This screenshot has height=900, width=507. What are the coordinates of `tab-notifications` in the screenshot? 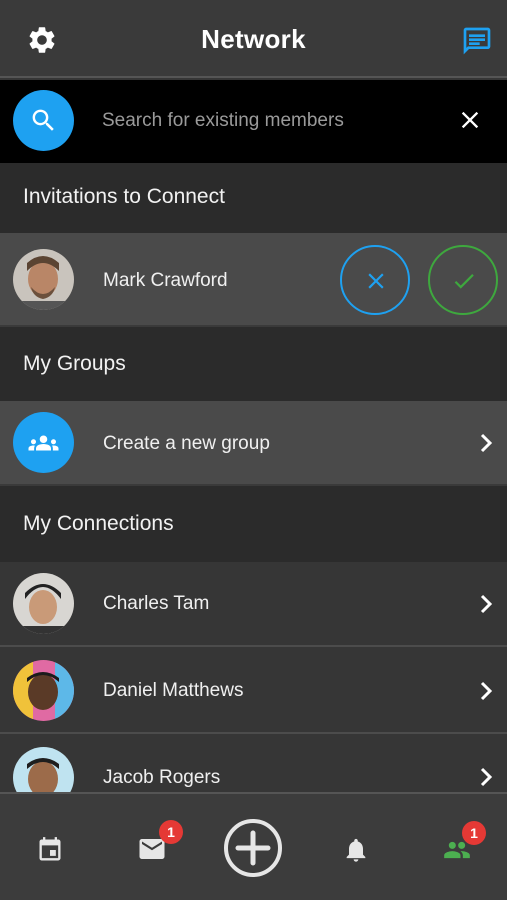 It's located at (356, 852).